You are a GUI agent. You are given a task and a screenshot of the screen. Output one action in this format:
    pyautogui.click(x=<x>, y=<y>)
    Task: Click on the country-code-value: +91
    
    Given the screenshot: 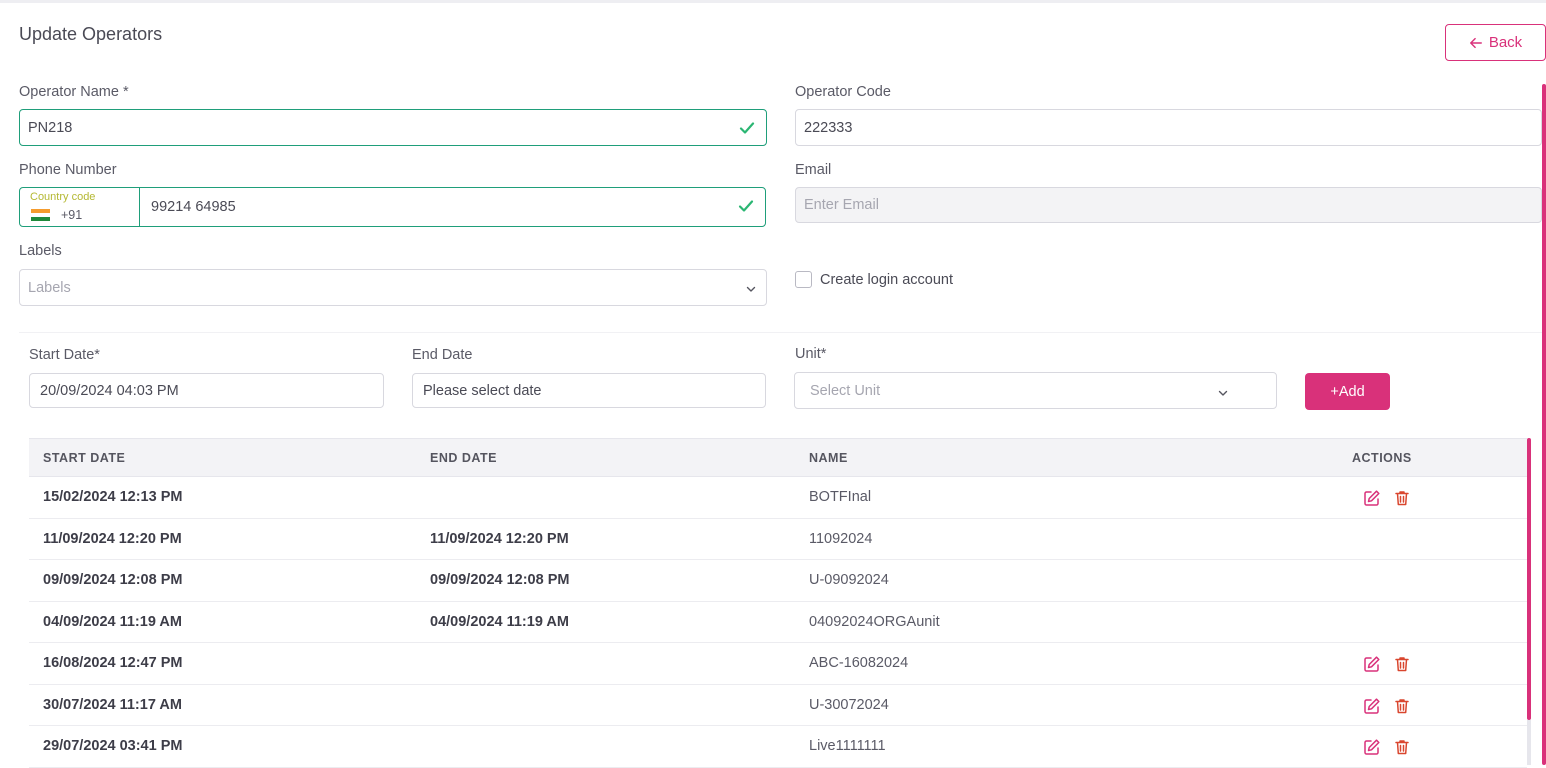 What is the action you would take?
    pyautogui.click(x=72, y=215)
    